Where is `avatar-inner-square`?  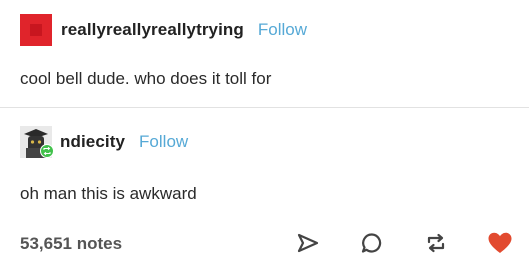 avatar-inner-square is located at coordinates (36, 30).